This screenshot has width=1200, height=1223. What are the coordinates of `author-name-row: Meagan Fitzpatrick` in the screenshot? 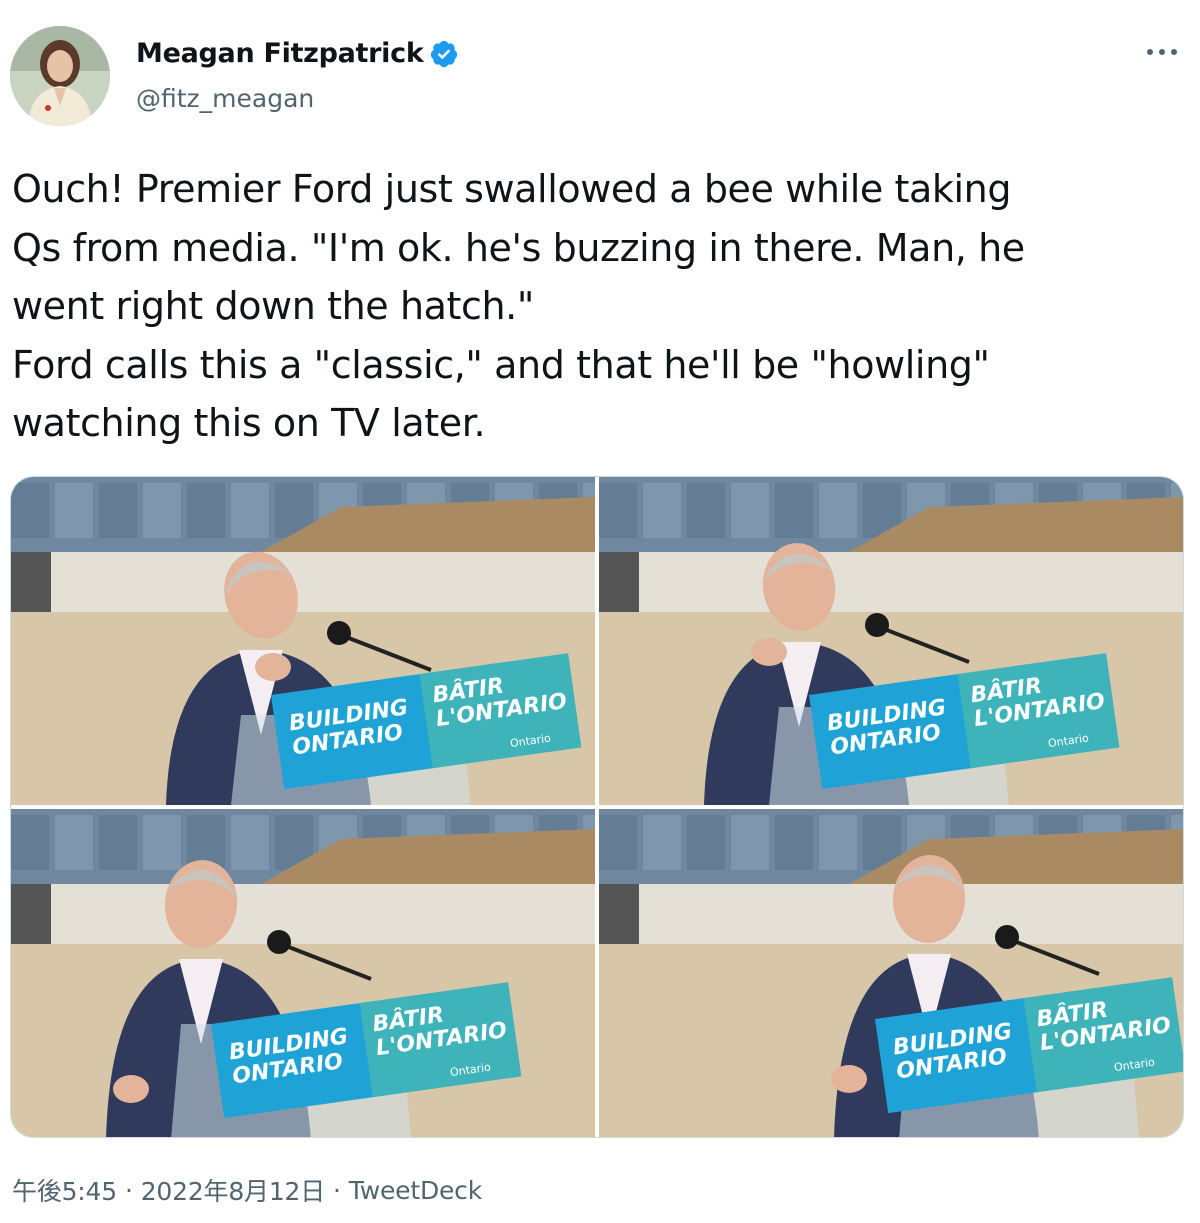 It's located at (297, 53).